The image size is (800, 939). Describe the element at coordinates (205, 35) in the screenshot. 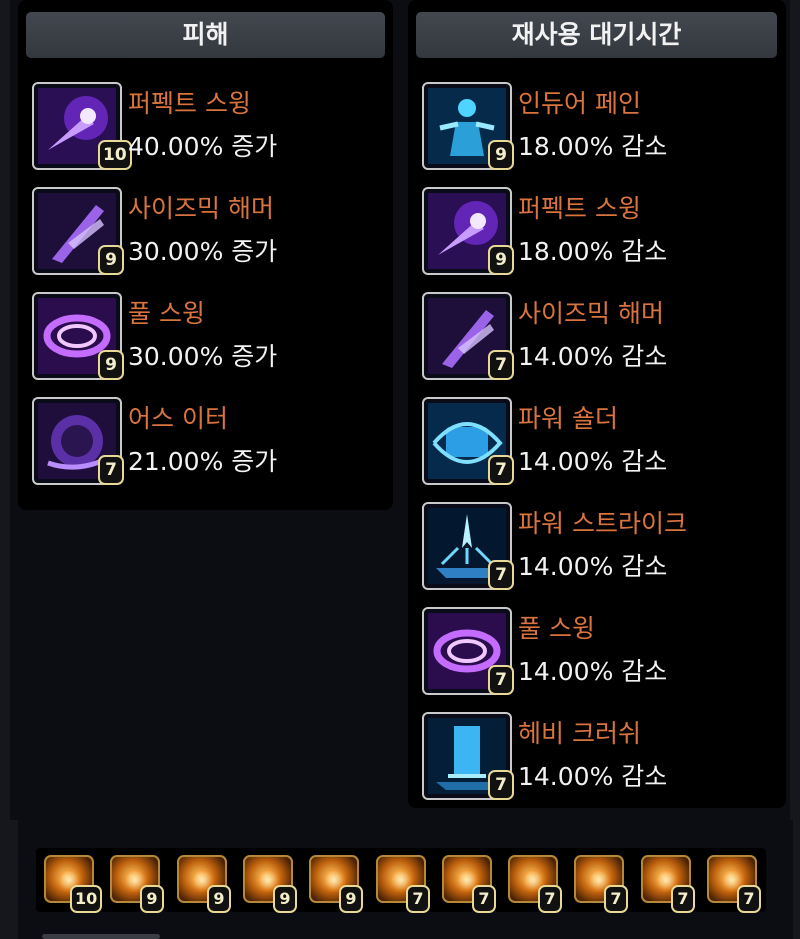

I see `damage-panel-title: 피해` at that location.